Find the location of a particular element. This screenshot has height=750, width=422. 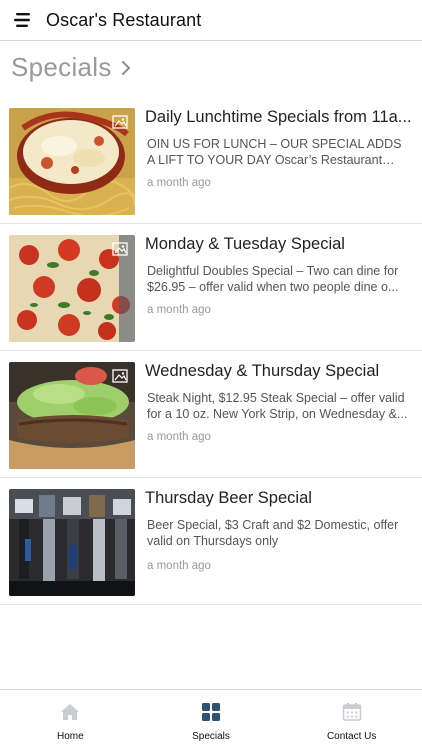

app-header: Oscar's Restaurant is located at coordinates (211, 20).